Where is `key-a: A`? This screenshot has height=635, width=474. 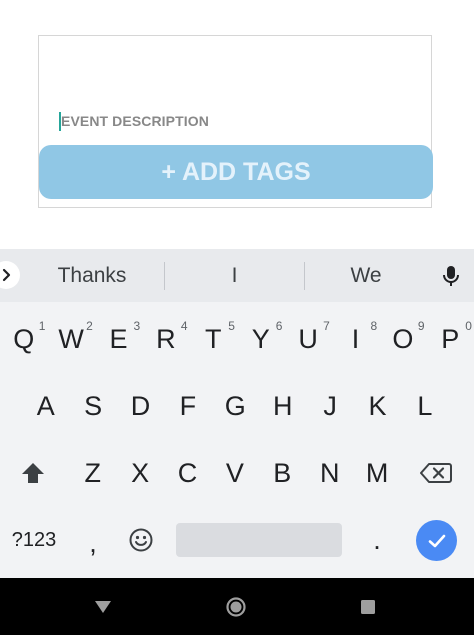
key-a: A is located at coordinates (45, 406).